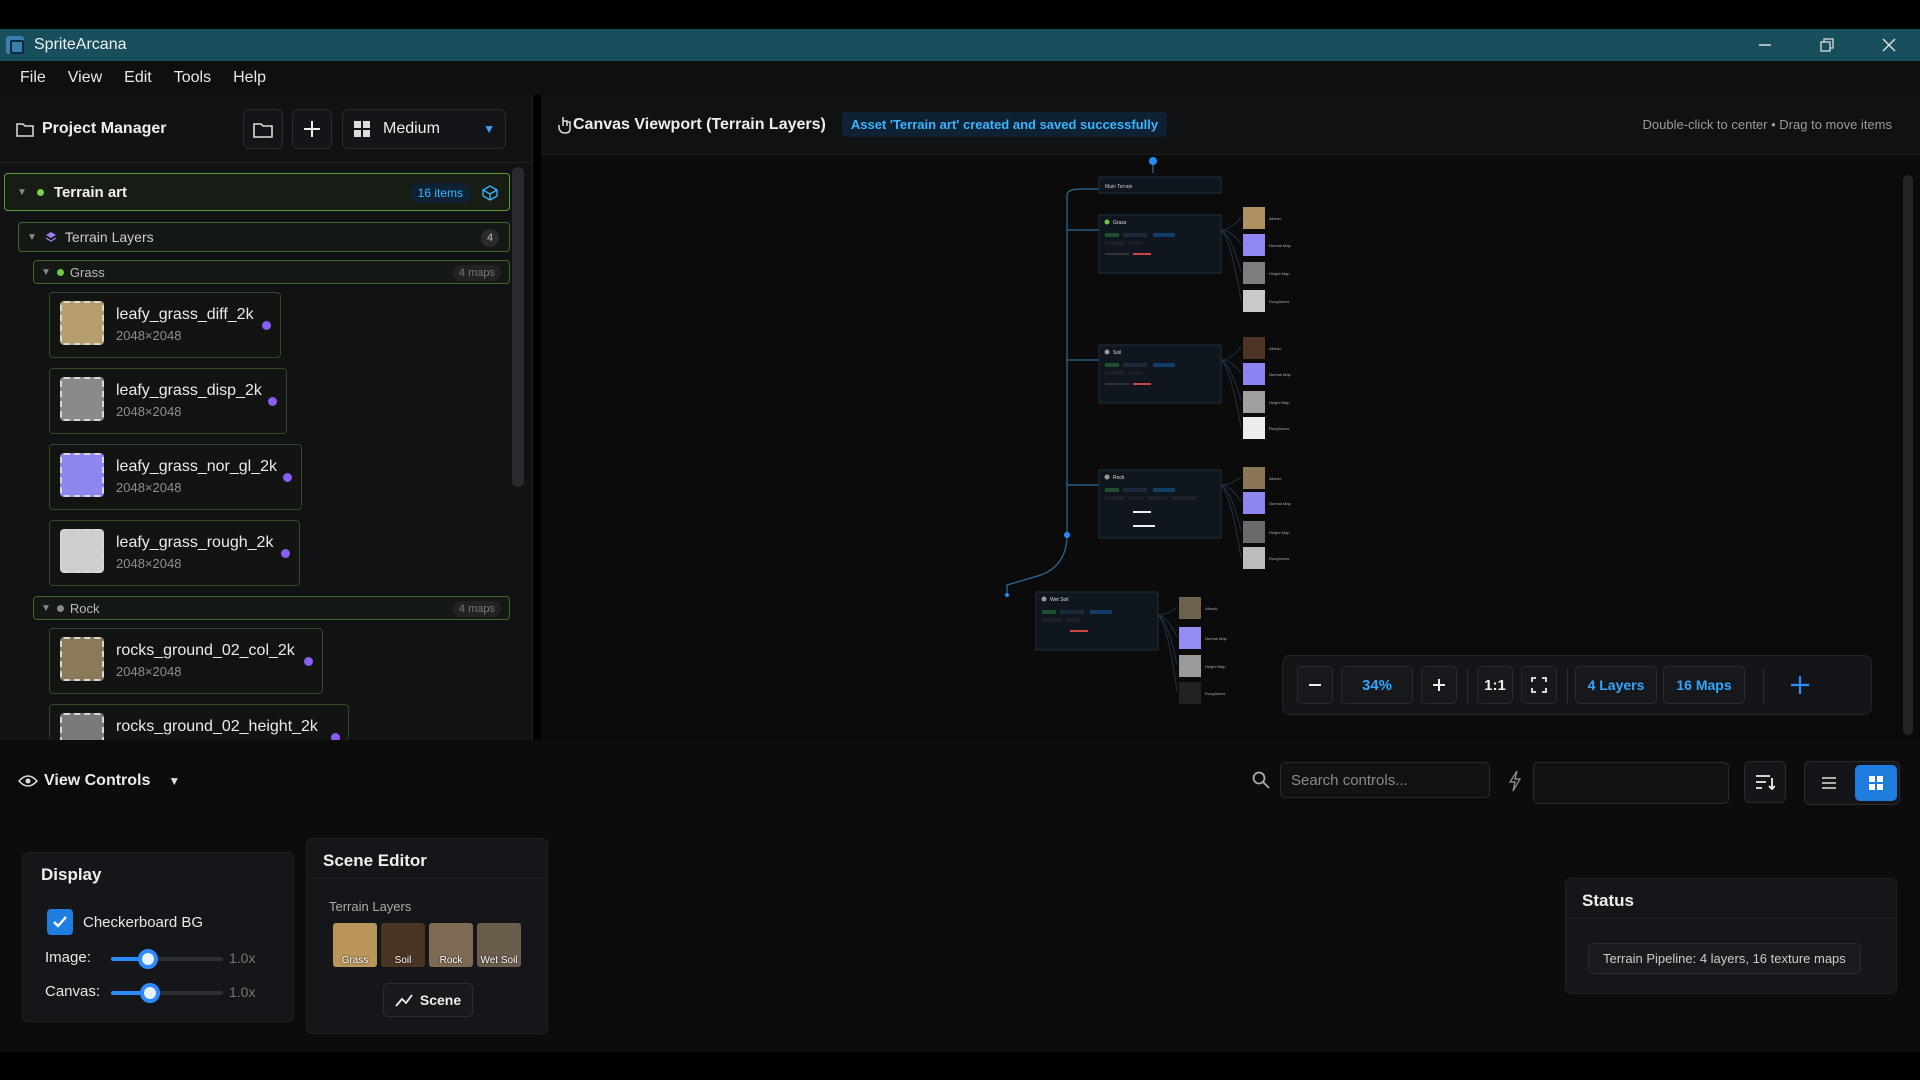 This screenshot has width=1920, height=1080. Describe the element at coordinates (1160, 504) in the screenshot. I see `graph-node-rock: Rock` at that location.